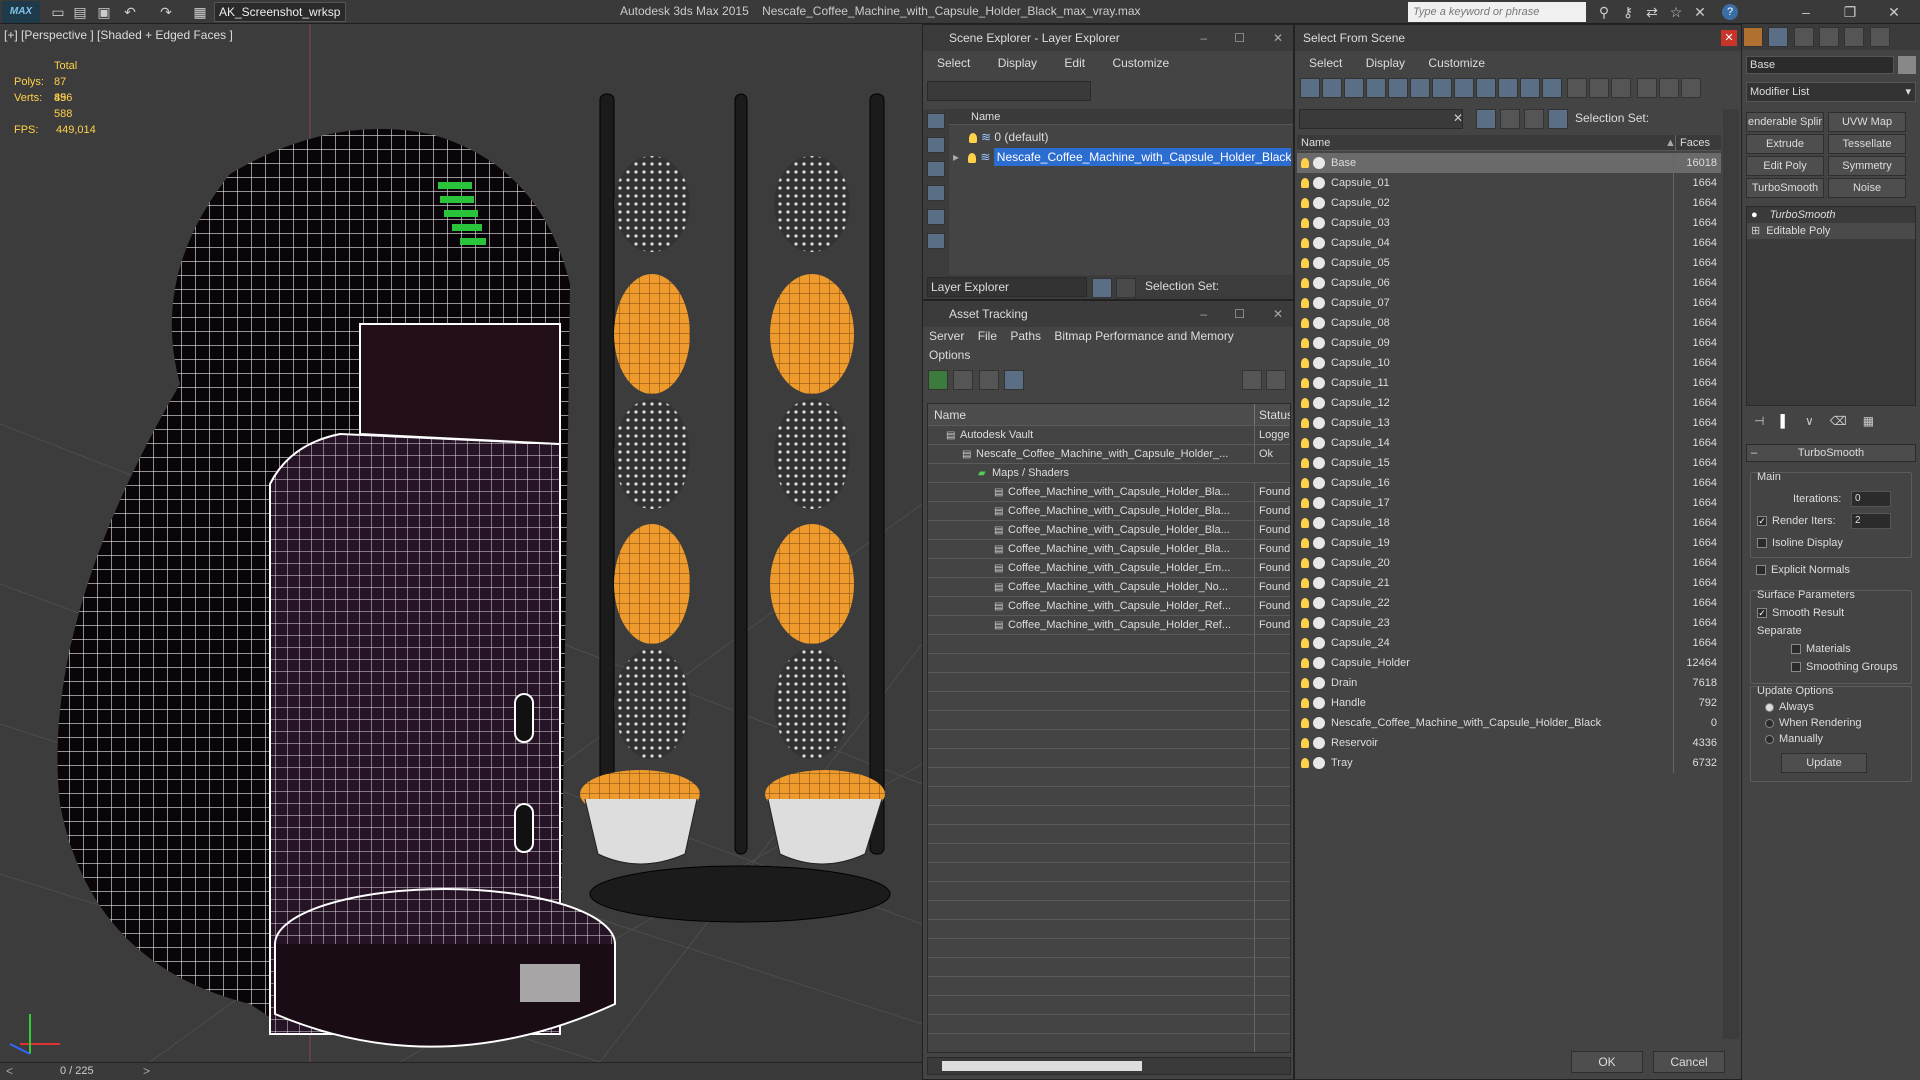  Describe the element at coordinates (1796, 667) in the screenshot. I see `smoothing-groups-checkbox` at that location.